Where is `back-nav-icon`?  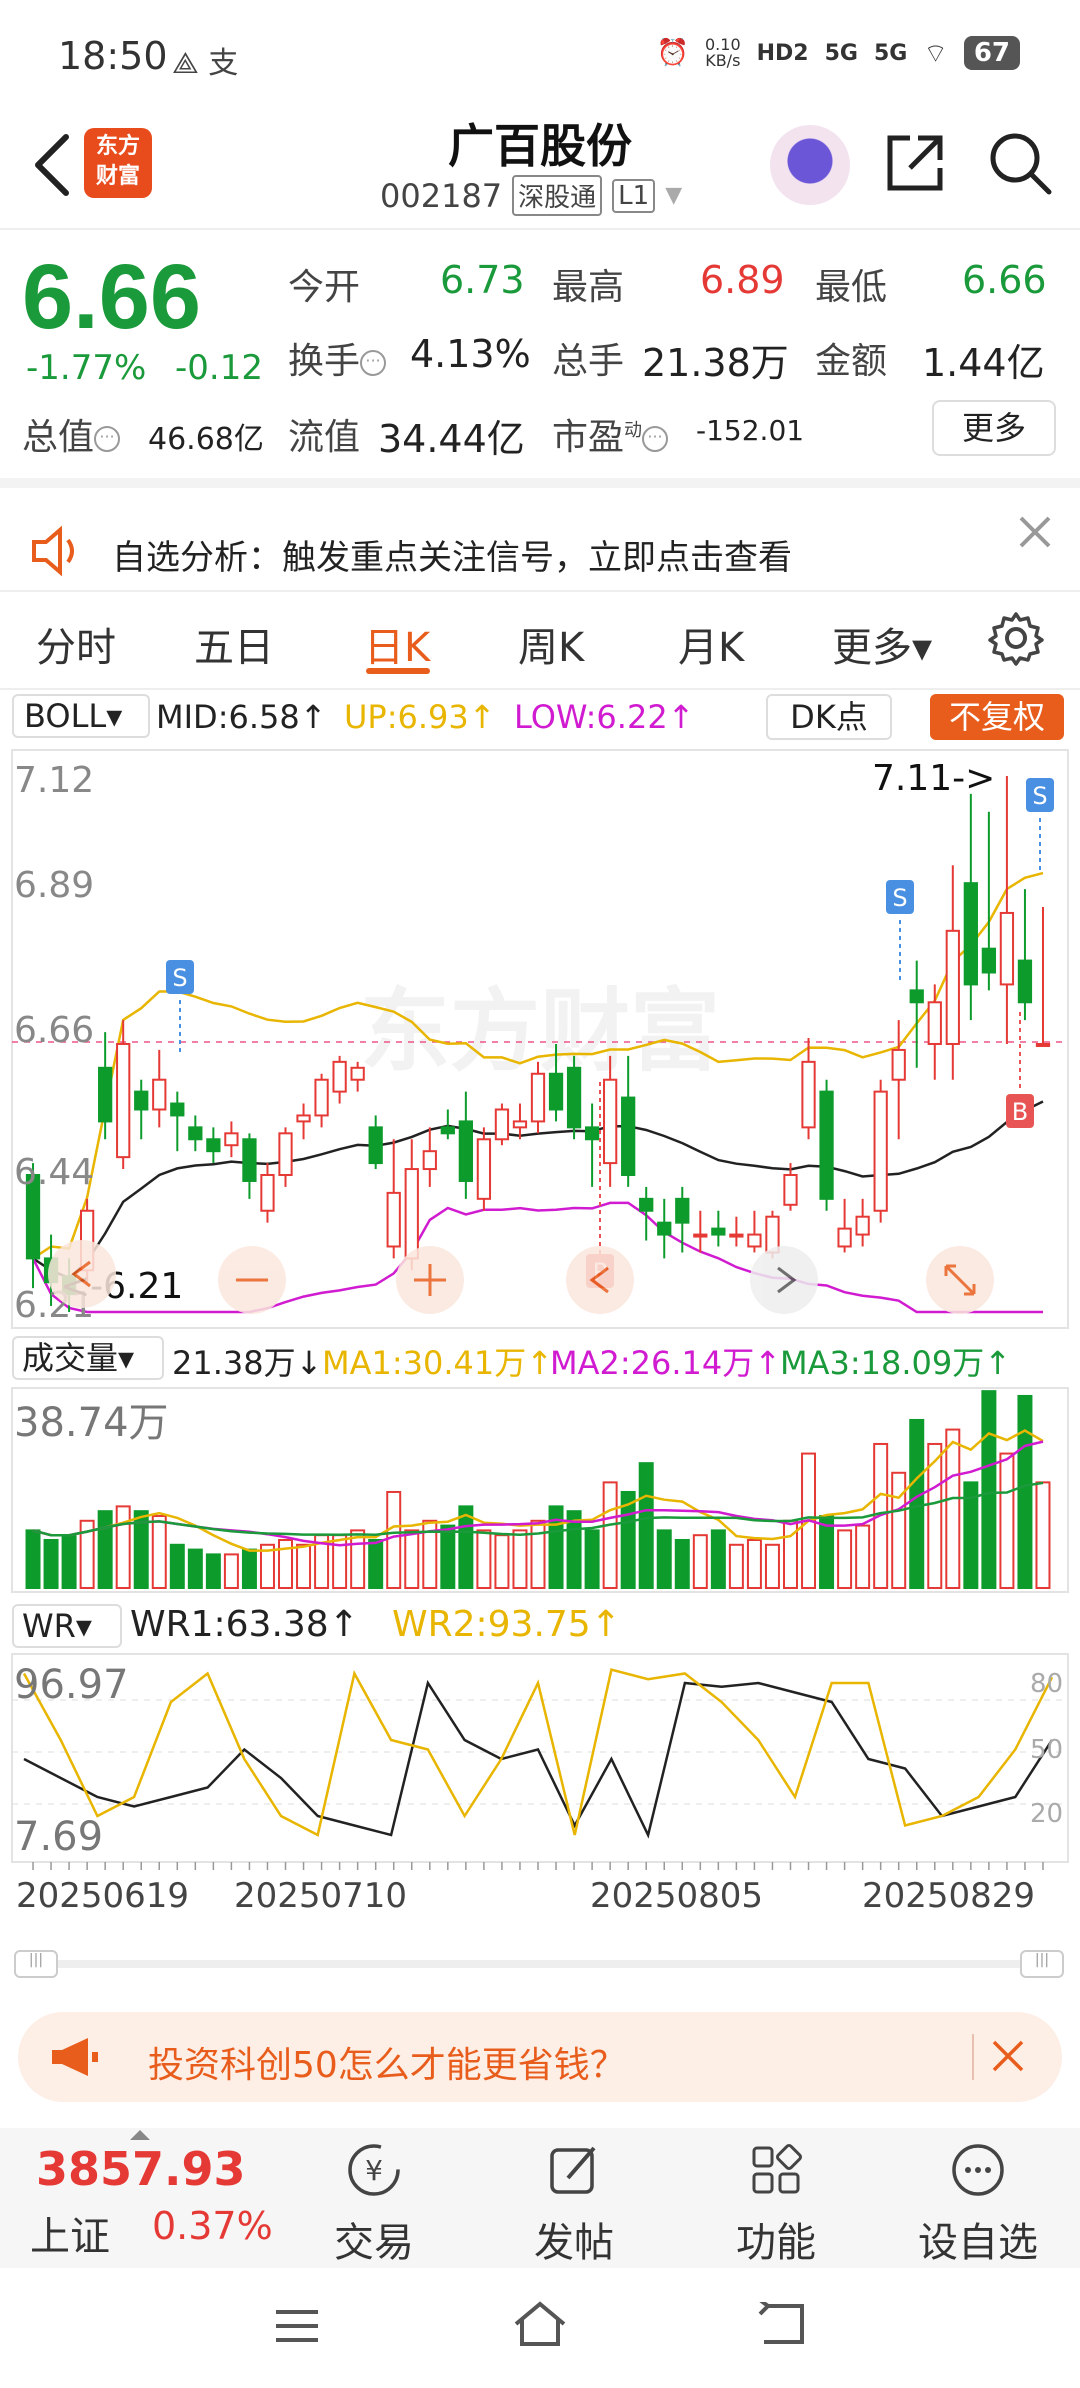
back-nav-icon is located at coordinates (782, 2324).